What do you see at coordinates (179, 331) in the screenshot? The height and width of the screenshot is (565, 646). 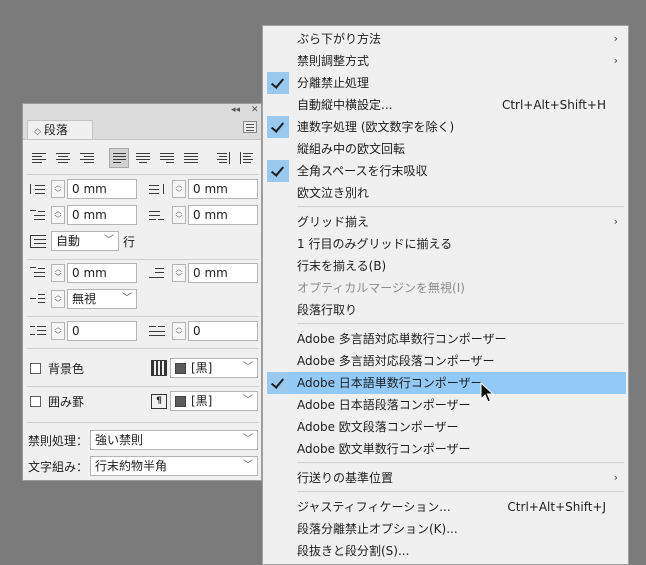 I see `drop-cap-chars-stepper: ︿ ﹀` at bounding box center [179, 331].